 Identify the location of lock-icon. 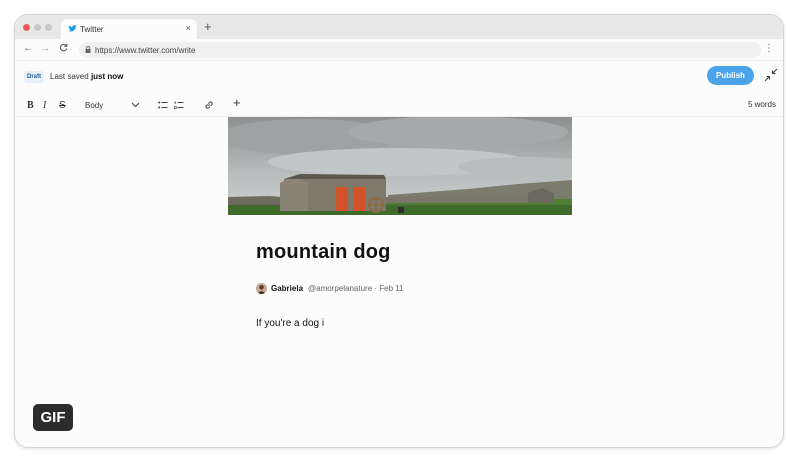
(88, 49).